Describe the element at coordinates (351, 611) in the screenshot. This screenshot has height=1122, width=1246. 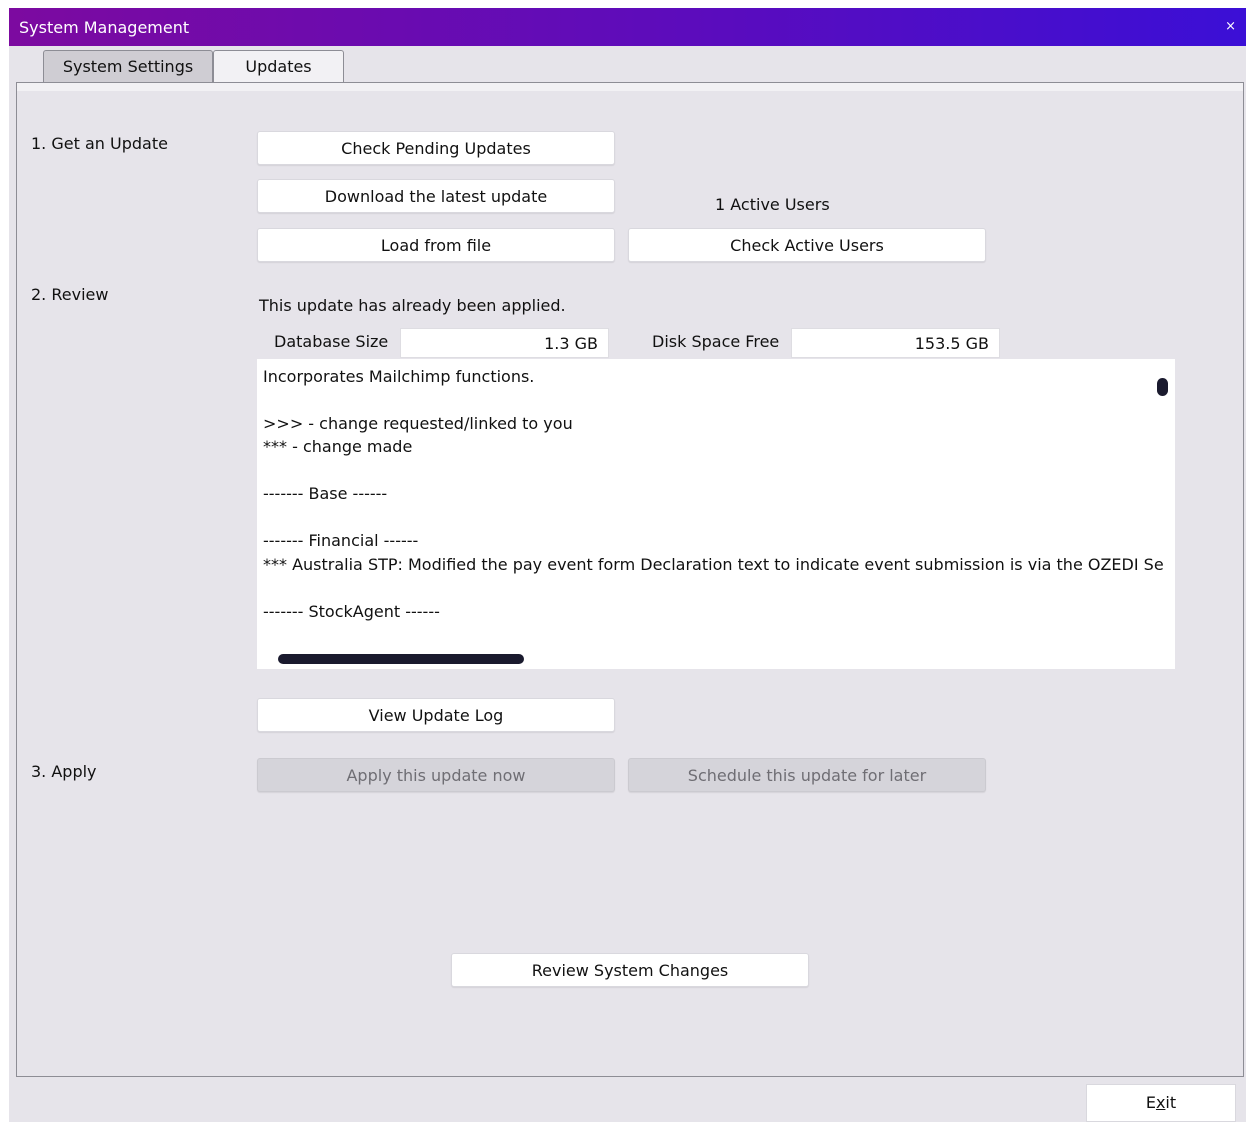
I see `notes-line: ------- StockAgent ------` at that location.